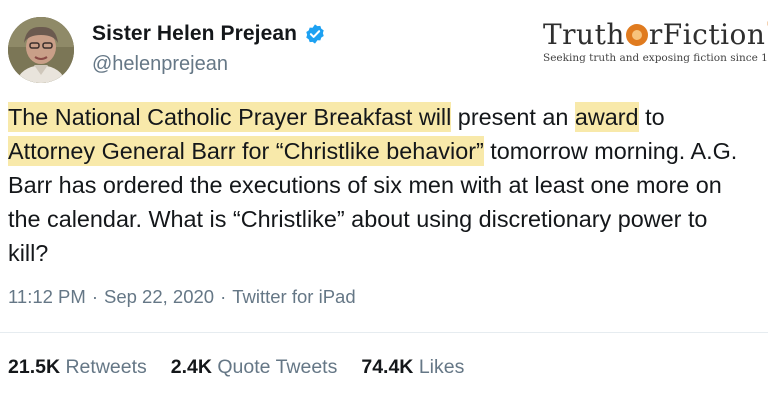 This screenshot has height=402, width=768. Describe the element at coordinates (191, 367) in the screenshot. I see `quote-tweets-count: 2.4K` at that location.